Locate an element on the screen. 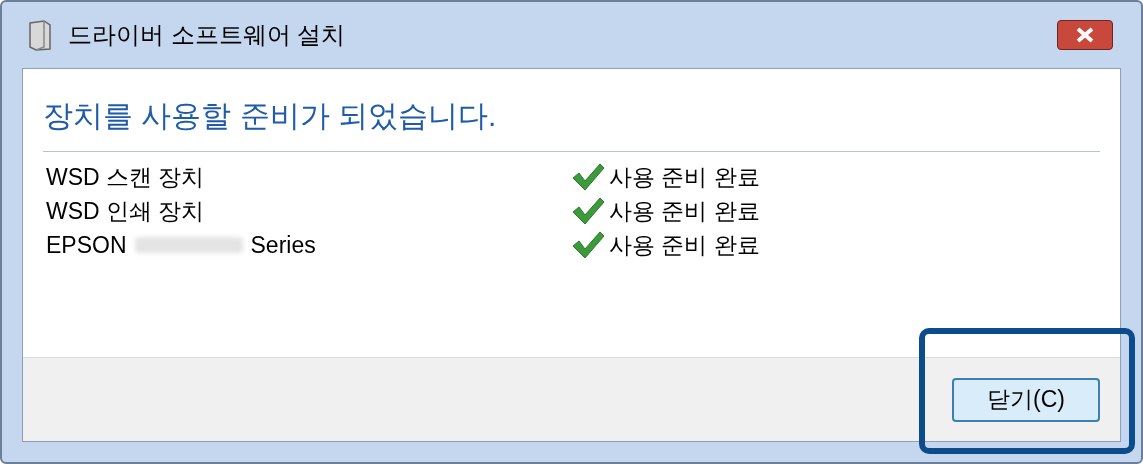 The image size is (1143, 464). device-name: WSD 스캔 장치 is located at coordinates (125, 176).